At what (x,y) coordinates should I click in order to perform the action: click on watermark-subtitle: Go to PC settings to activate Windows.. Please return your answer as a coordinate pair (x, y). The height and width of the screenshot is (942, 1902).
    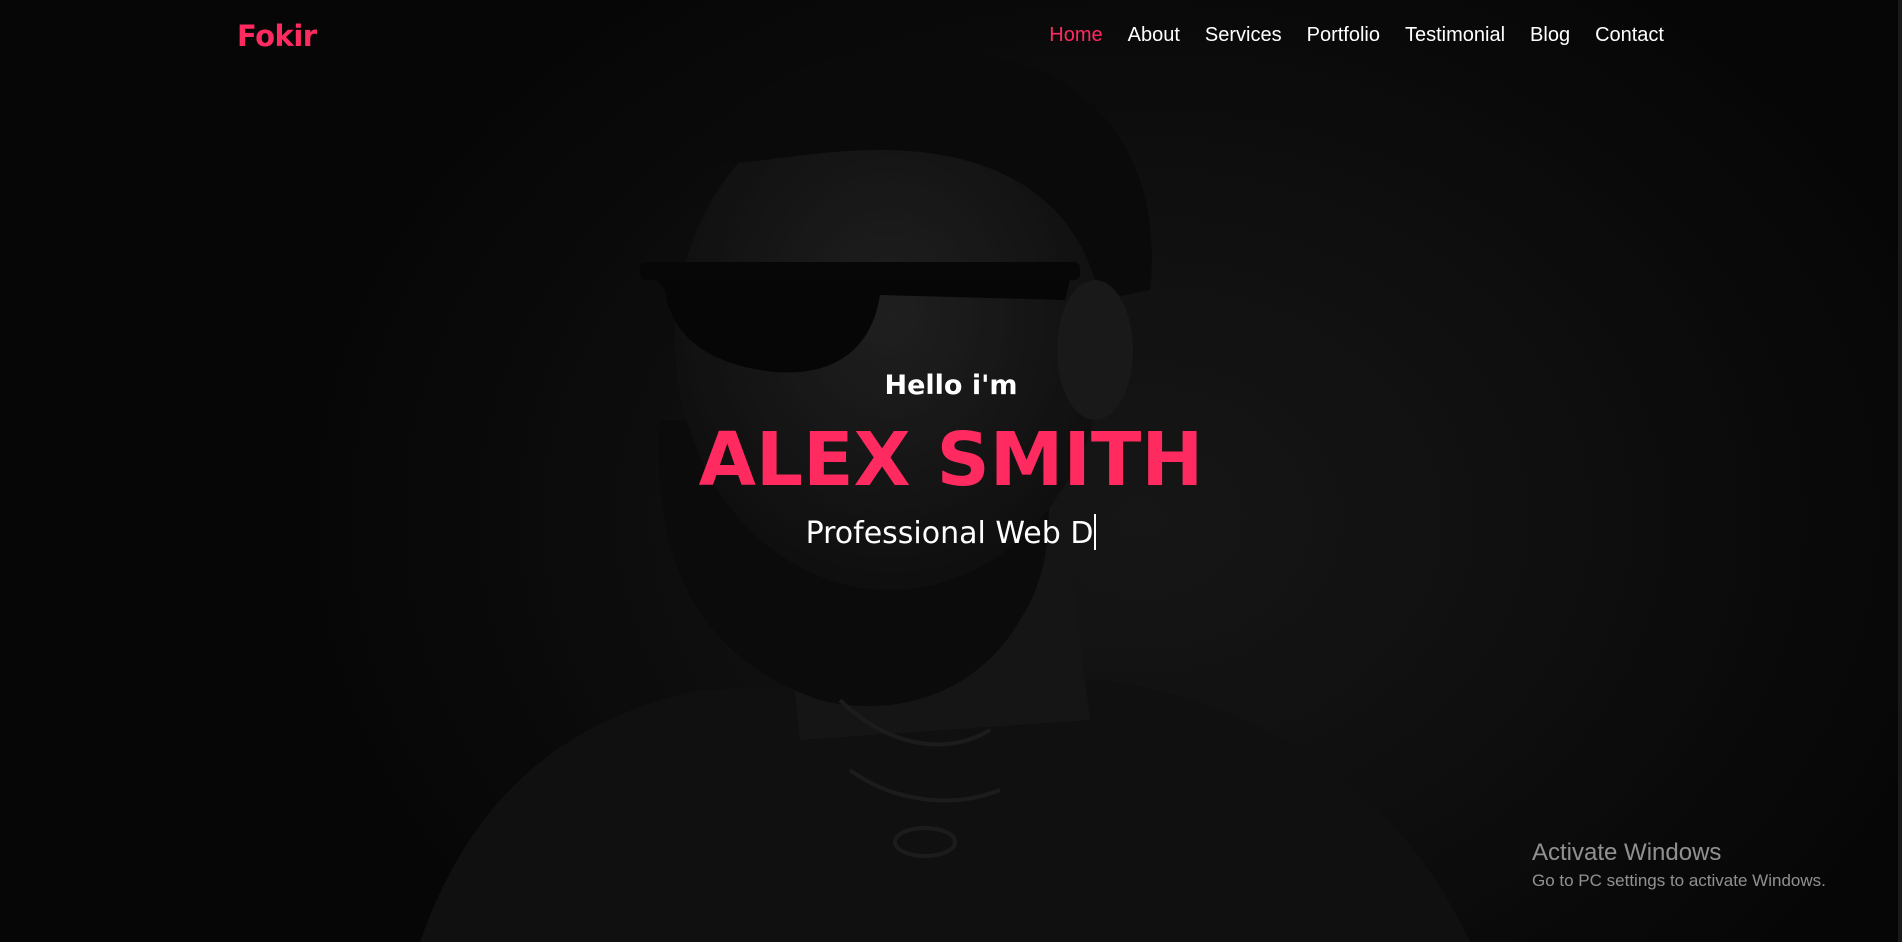
    Looking at the image, I should click on (1679, 880).